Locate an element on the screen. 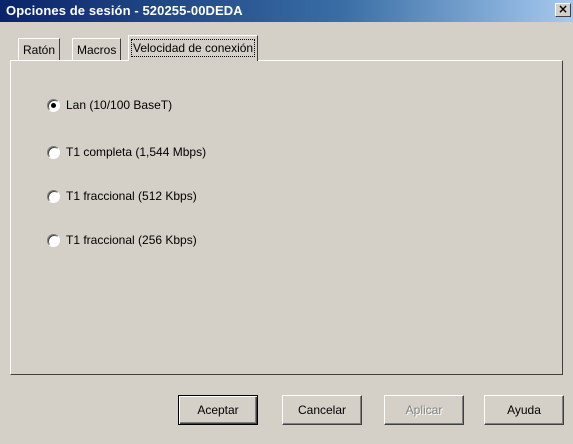  close-icon: × is located at coordinates (563, 9).